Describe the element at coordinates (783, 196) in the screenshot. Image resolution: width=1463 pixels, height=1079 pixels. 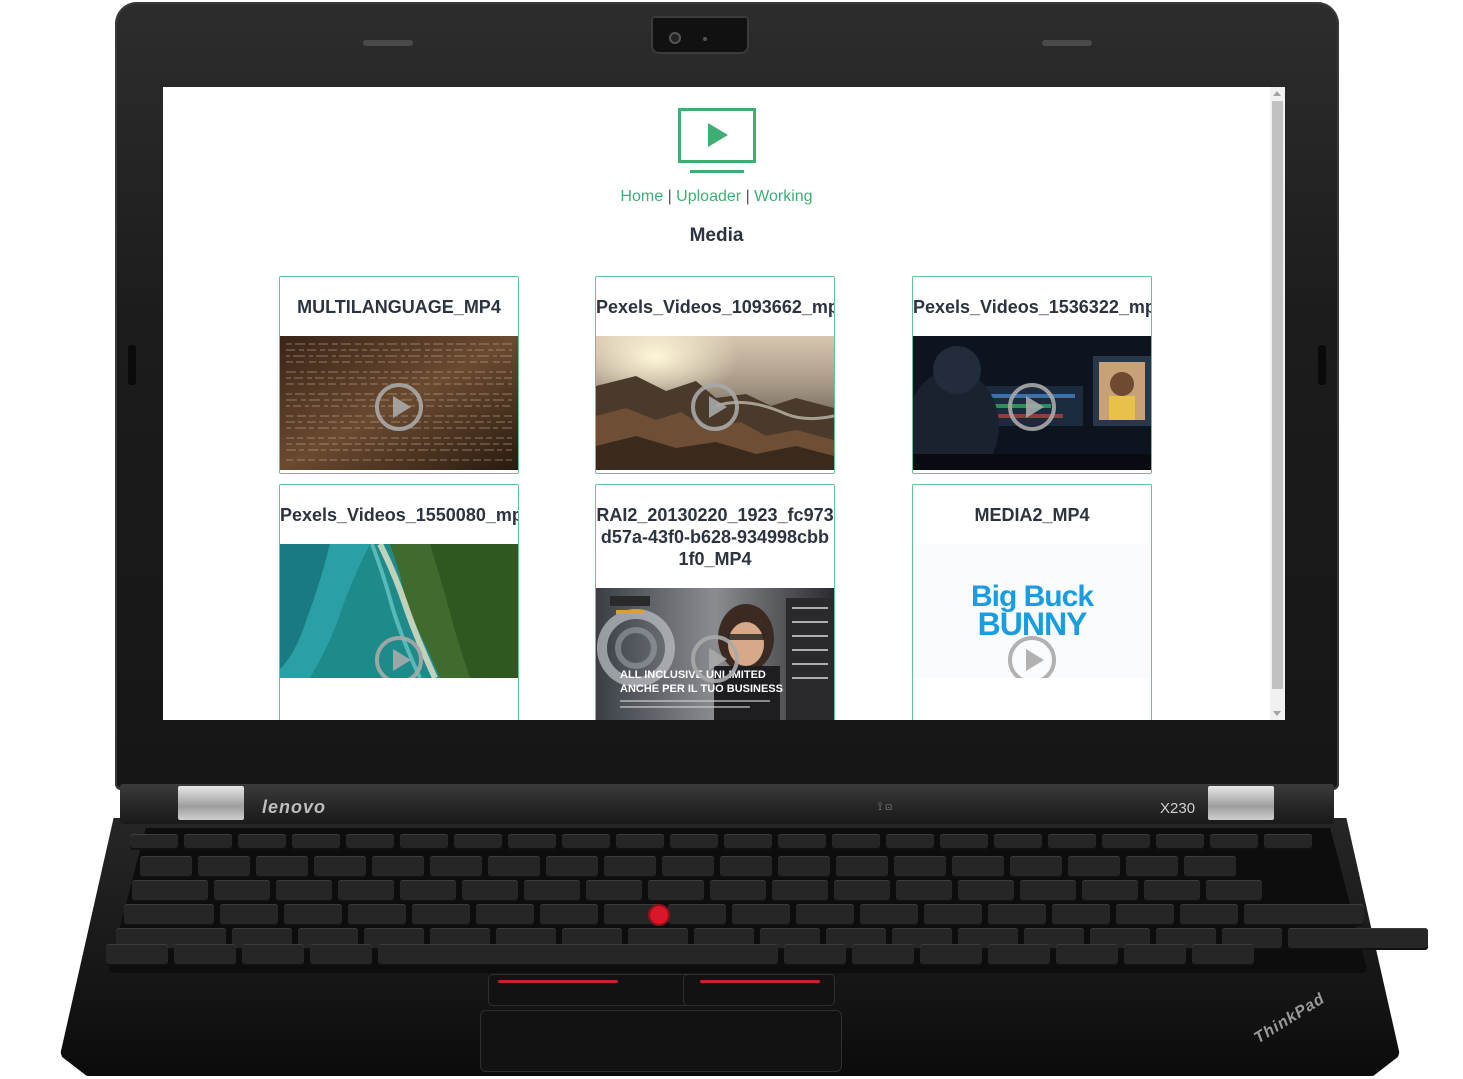
I see `nav-working-link: Working` at that location.